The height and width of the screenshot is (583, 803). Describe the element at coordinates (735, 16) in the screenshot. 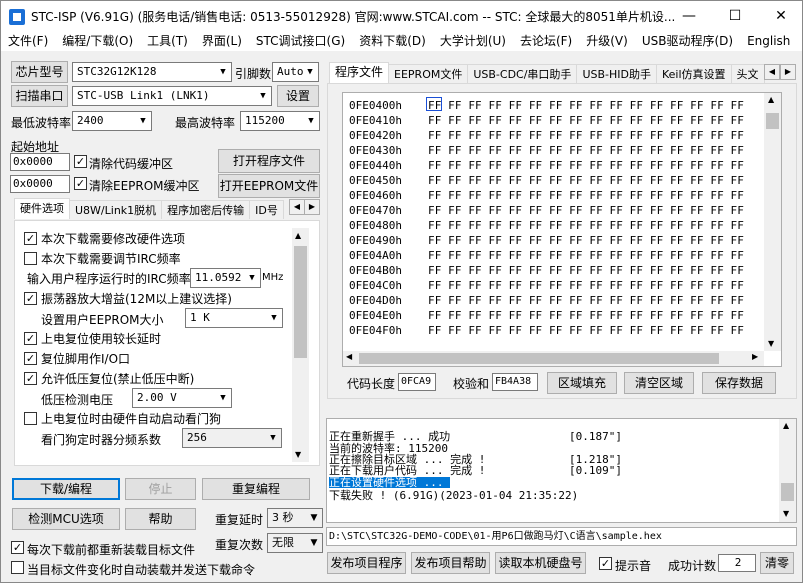

I see `maximize-button: ☐` at that location.